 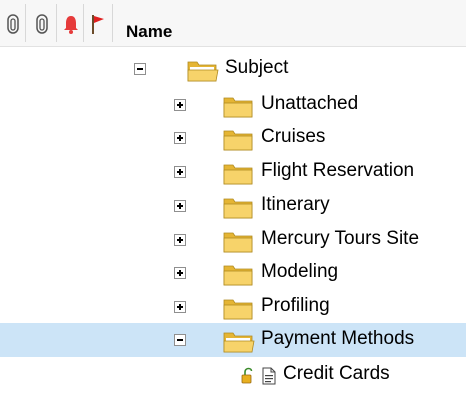 I want to click on tree-node-label: Credit Cards, so click(x=336, y=373).